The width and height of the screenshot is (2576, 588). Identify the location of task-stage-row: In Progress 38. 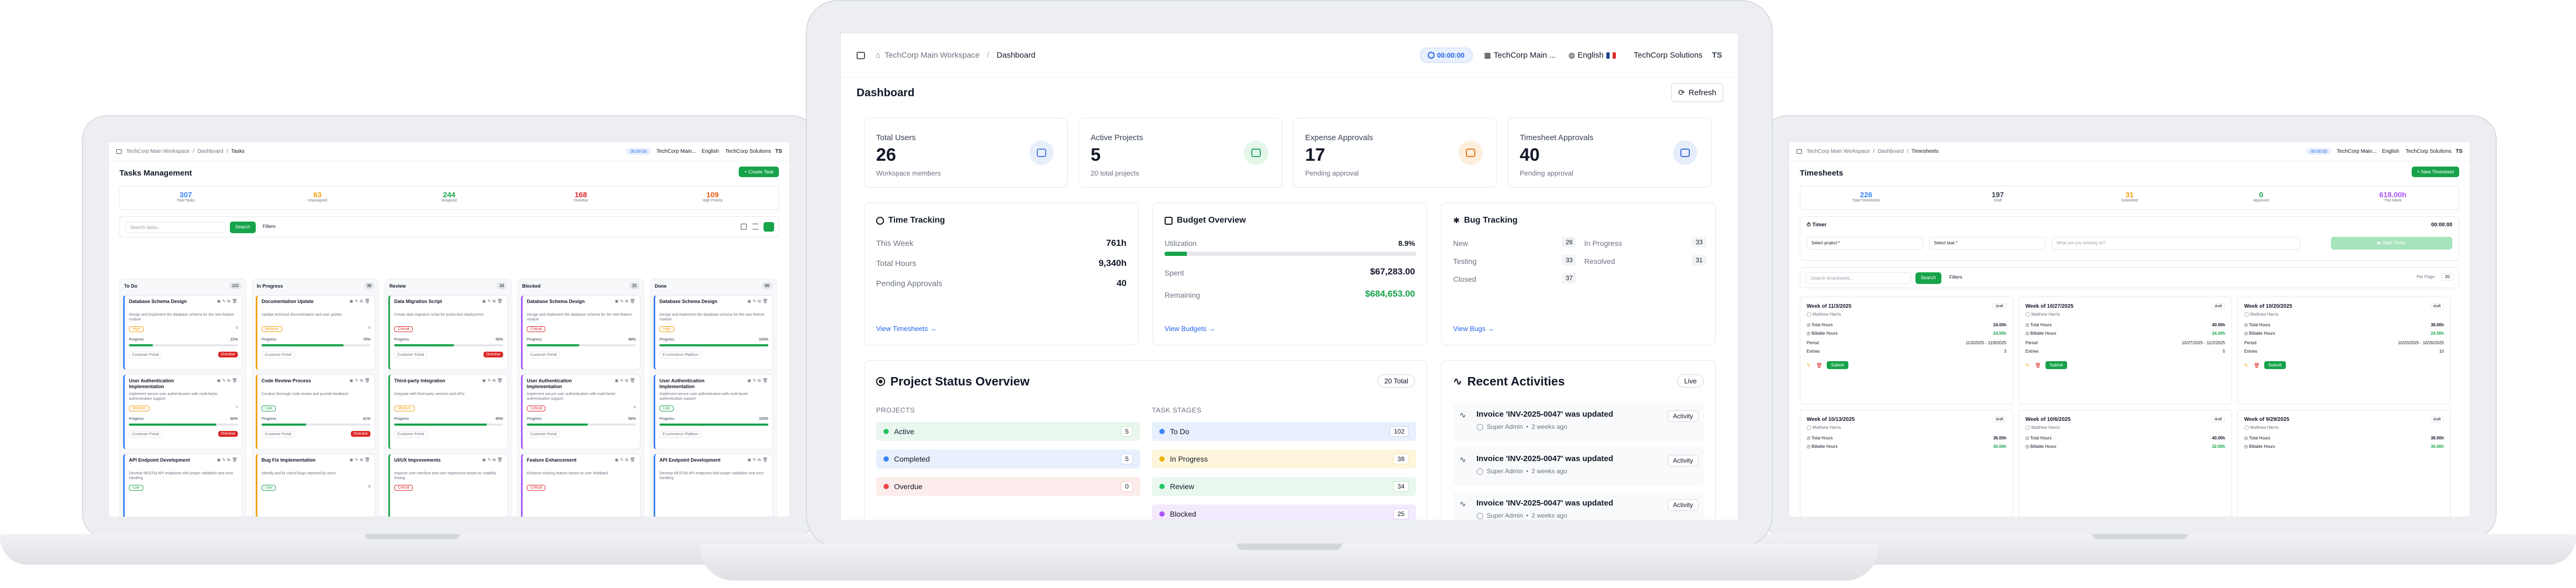
(1284, 459).